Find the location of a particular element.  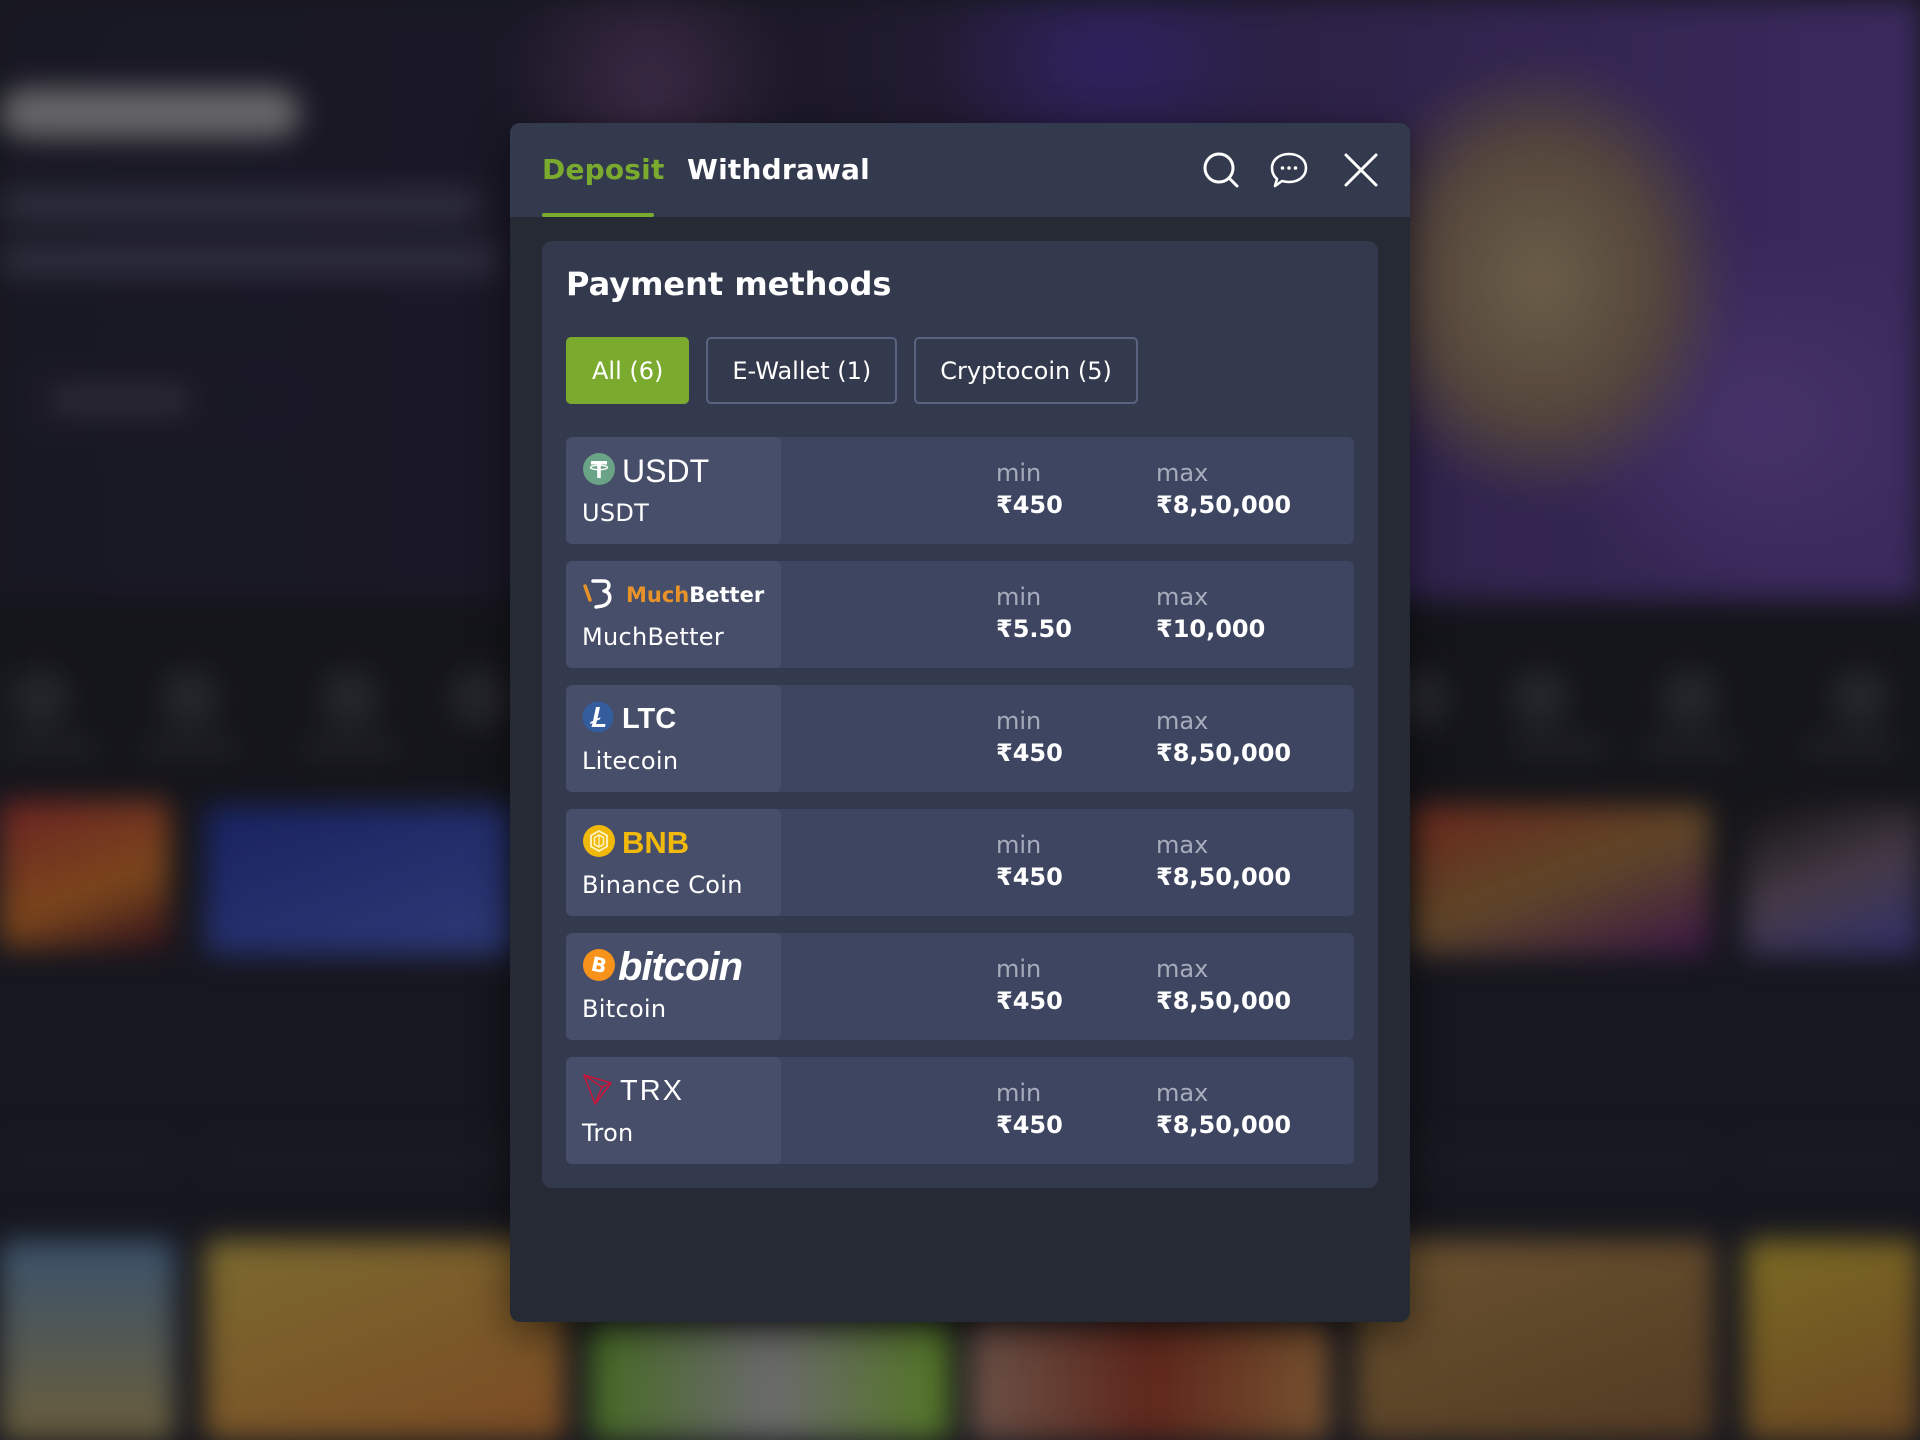

filter-e-wallet: E-Wallet (1) is located at coordinates (802, 370).